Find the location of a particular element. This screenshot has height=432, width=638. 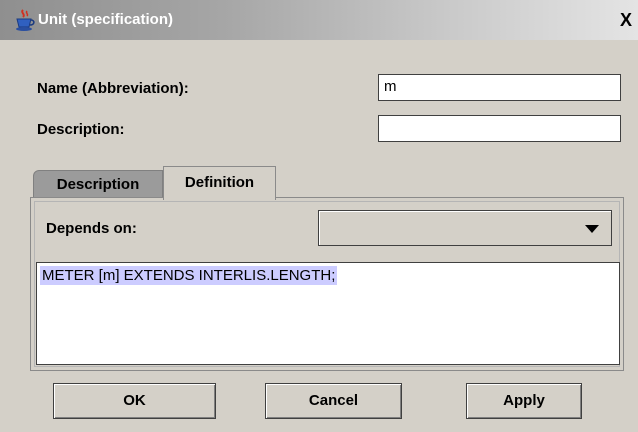

cancel-button: Cancel is located at coordinates (333, 401).